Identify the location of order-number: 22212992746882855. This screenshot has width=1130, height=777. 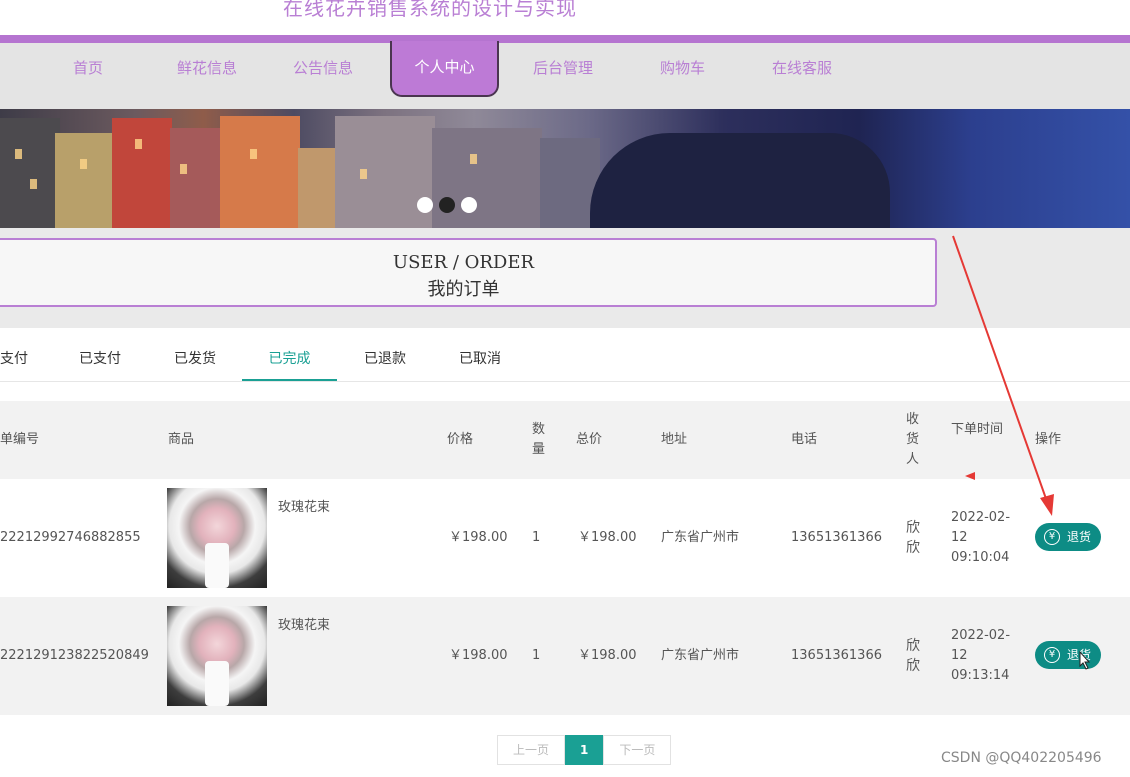
(70, 537).